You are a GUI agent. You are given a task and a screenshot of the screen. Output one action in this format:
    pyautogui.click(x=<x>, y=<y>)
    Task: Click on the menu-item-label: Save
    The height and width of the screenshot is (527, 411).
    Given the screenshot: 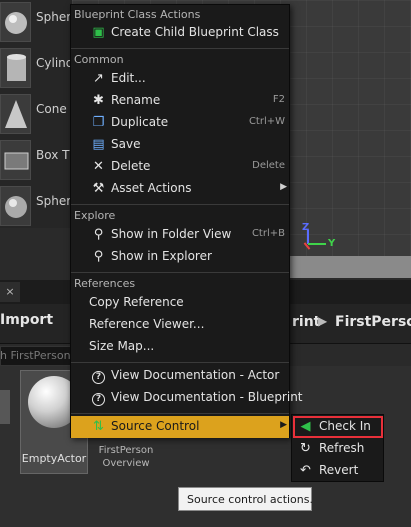 What is the action you would take?
    pyautogui.click(x=126, y=144)
    